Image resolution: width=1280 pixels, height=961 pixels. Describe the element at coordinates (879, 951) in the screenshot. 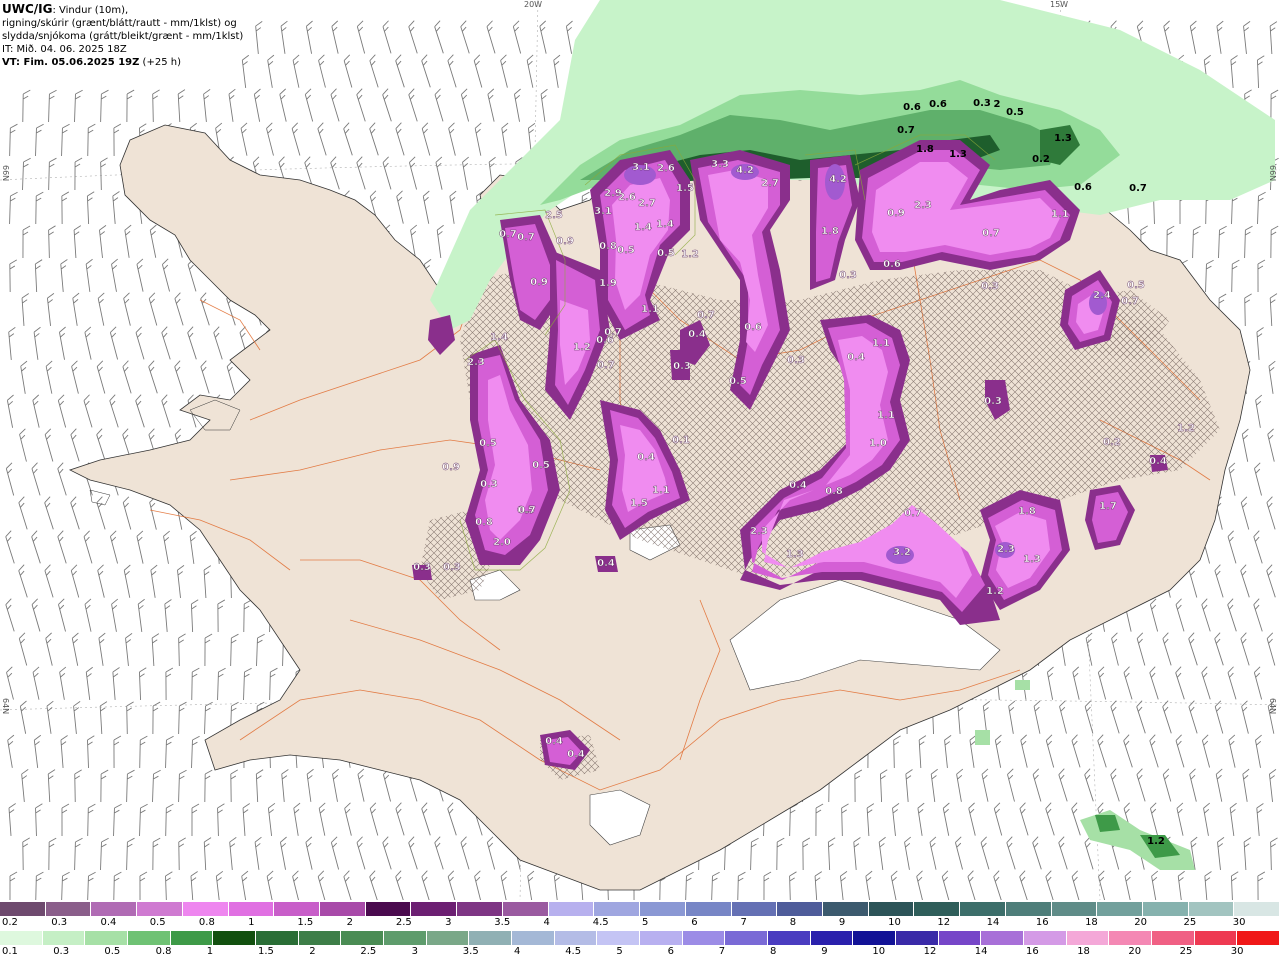

I see `legend-tick-label: 10` at that location.